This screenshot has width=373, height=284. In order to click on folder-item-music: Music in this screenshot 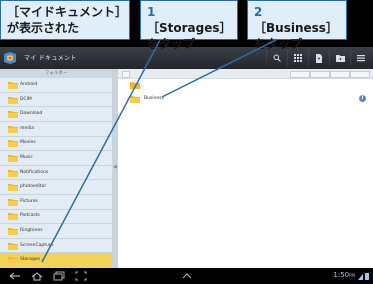, I will do `click(56, 158)`.